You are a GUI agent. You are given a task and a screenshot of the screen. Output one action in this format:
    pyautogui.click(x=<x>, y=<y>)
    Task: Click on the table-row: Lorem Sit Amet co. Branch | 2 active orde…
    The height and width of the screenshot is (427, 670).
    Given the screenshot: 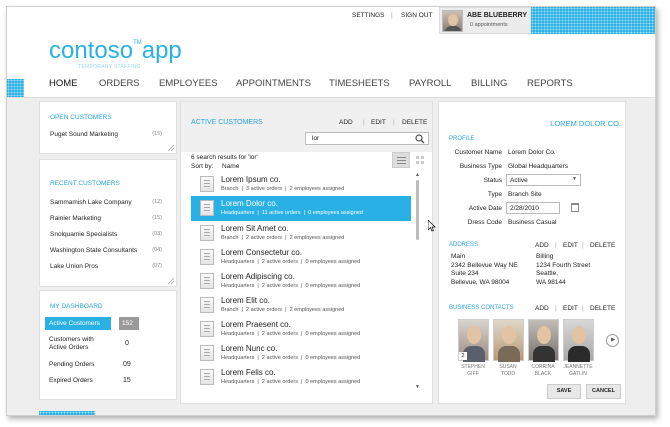 What is the action you would take?
    pyautogui.click(x=301, y=233)
    